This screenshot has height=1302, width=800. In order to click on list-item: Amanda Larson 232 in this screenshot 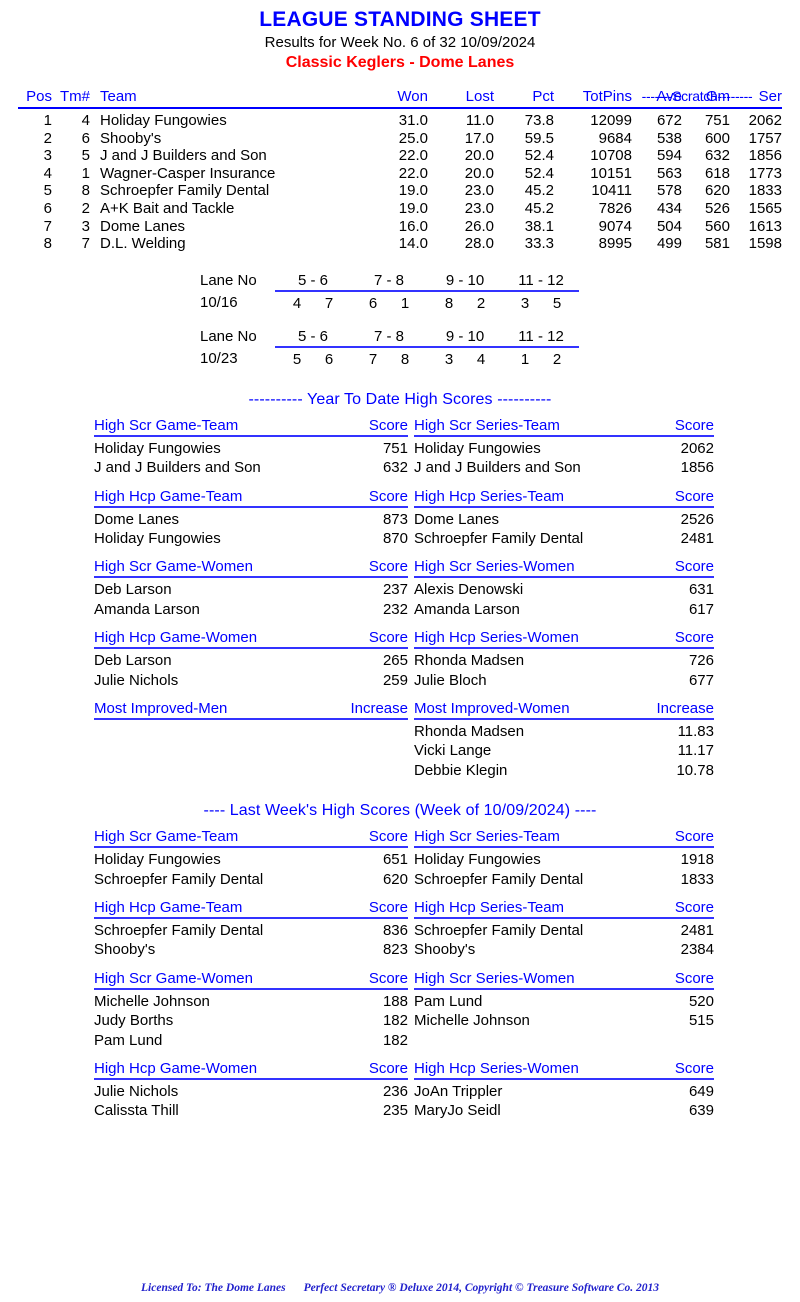, I will do `click(251, 609)`.